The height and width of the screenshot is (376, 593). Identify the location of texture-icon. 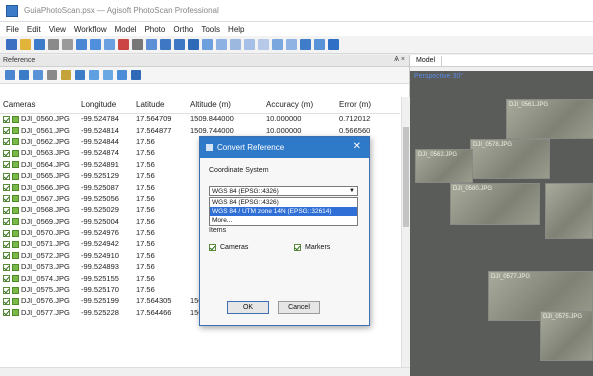
(263, 44).